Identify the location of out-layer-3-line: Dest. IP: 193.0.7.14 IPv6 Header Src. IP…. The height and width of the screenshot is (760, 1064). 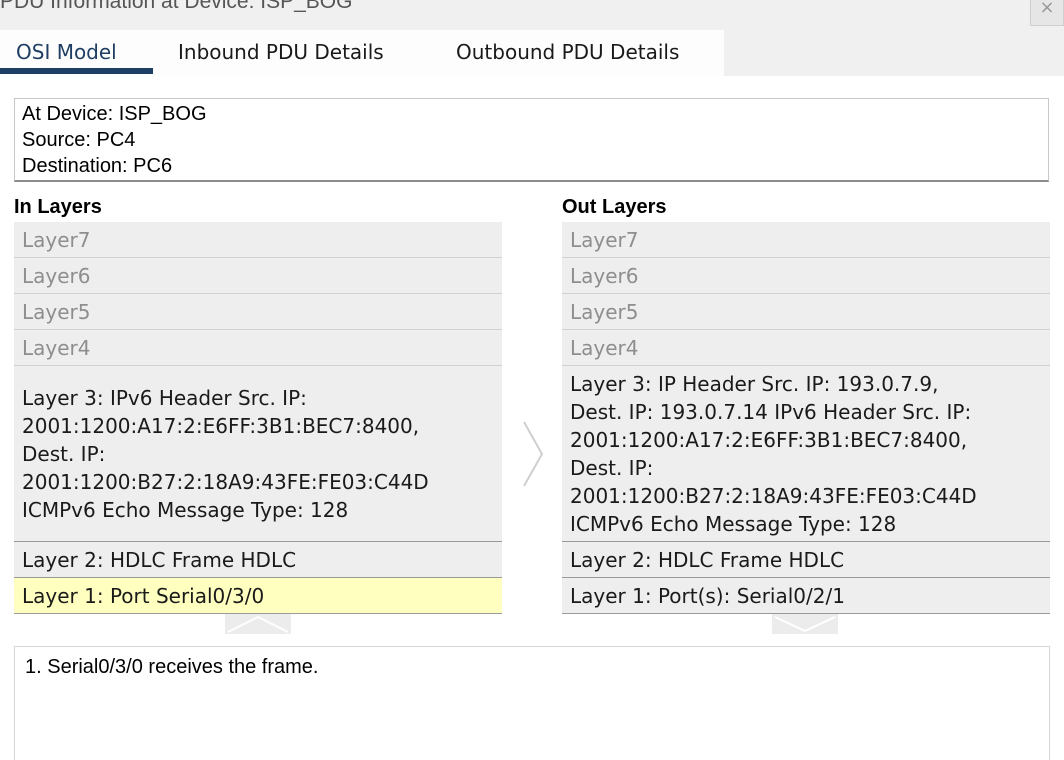
(771, 411).